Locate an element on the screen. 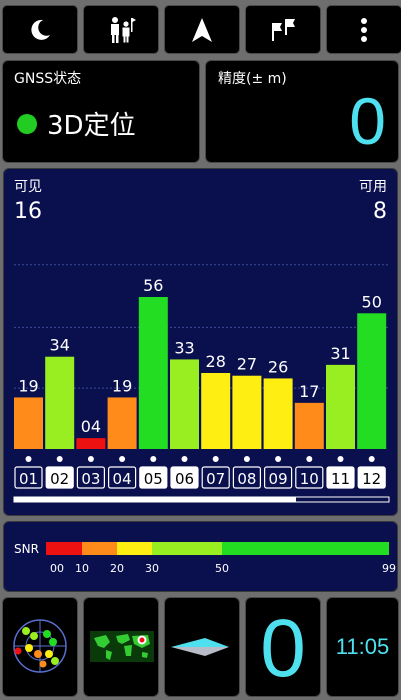 The width and height of the screenshot is (401, 700). menu-button is located at coordinates (363, 29).